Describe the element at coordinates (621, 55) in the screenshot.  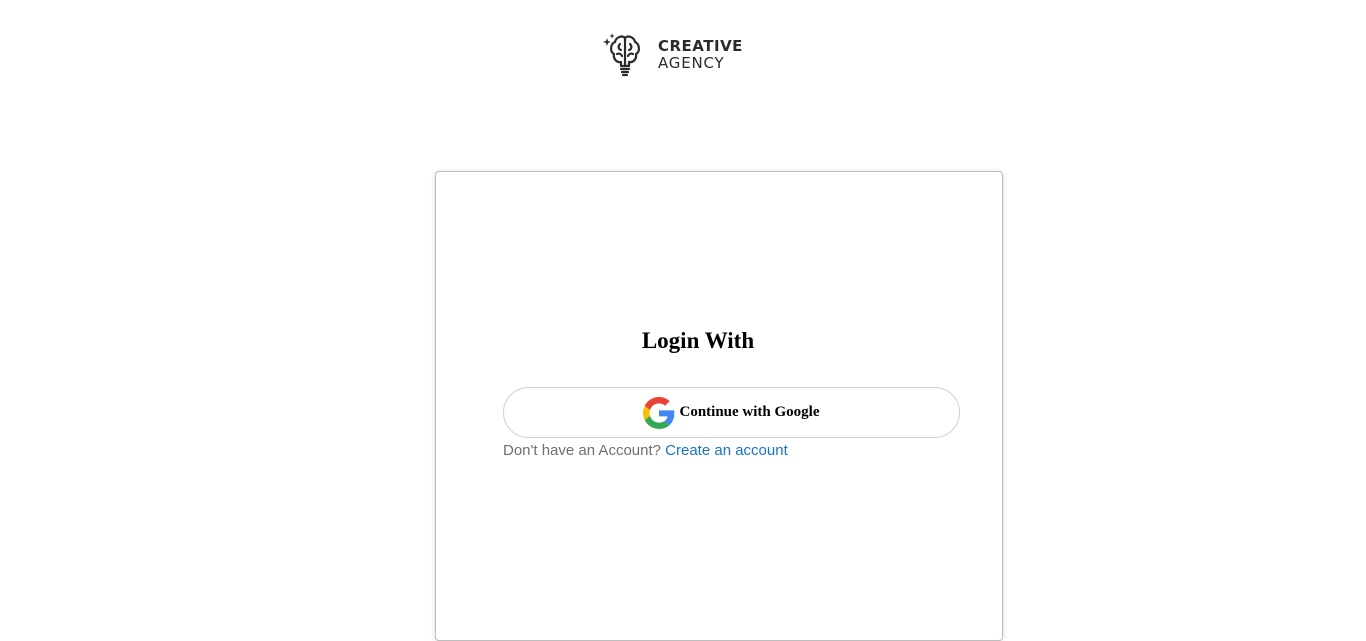
I see `brain-lightbulb-icon` at that location.